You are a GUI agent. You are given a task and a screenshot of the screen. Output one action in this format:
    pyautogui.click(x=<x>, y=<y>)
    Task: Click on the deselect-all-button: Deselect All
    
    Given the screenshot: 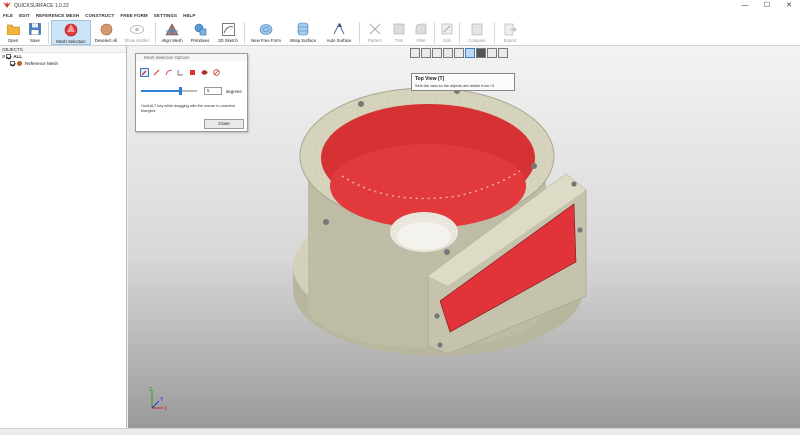 What is the action you would take?
    pyautogui.click(x=106, y=32)
    